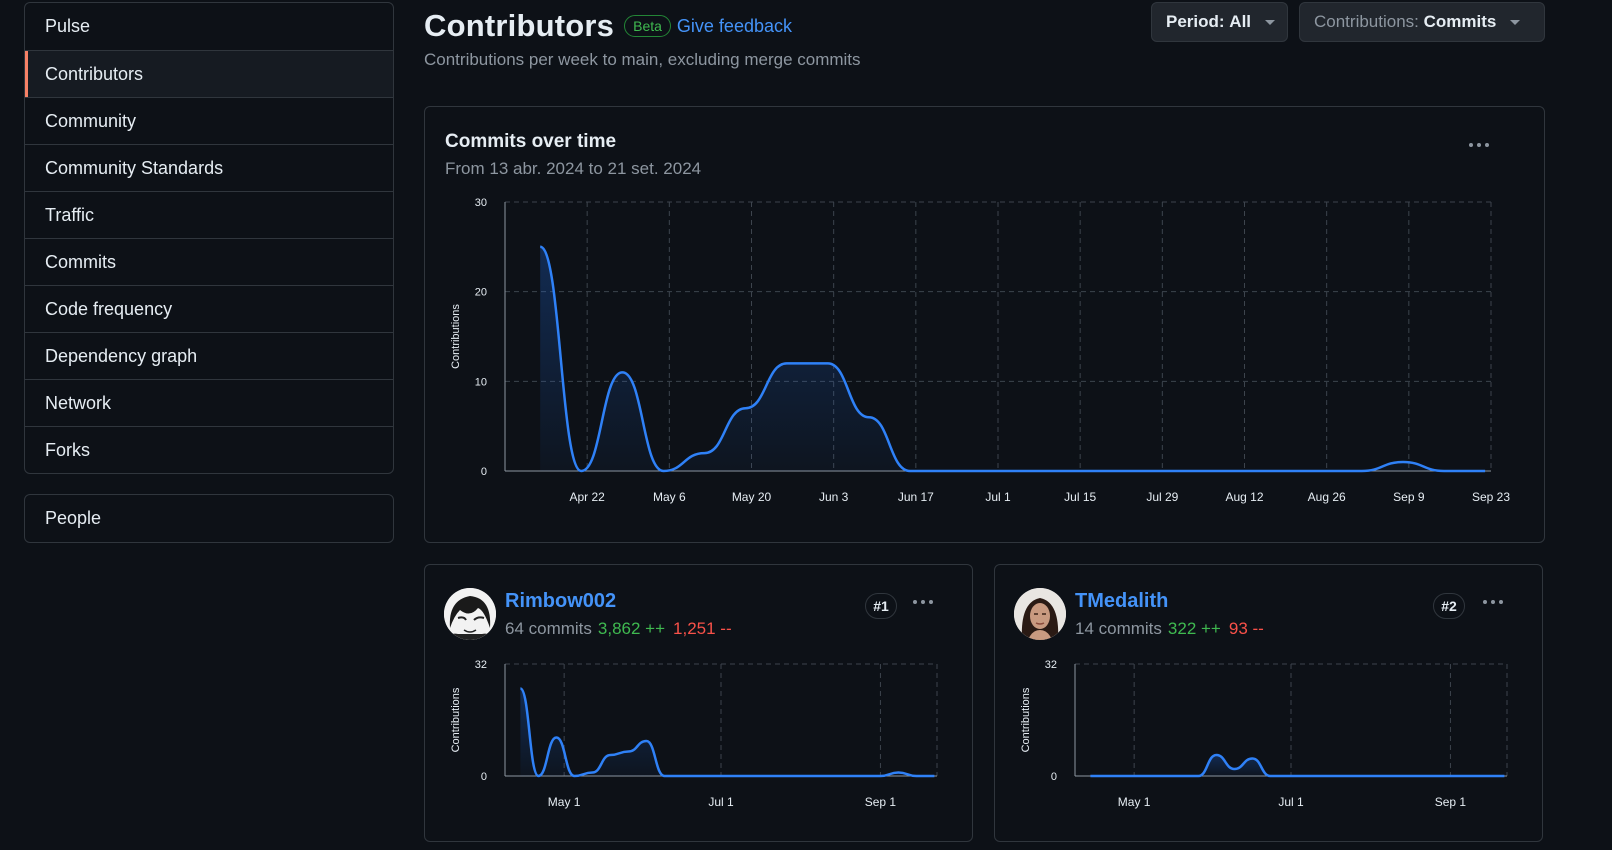 The height and width of the screenshot is (850, 1612). Describe the element at coordinates (834, 497) in the screenshot. I see `x-tick-label: Jun 3` at that location.